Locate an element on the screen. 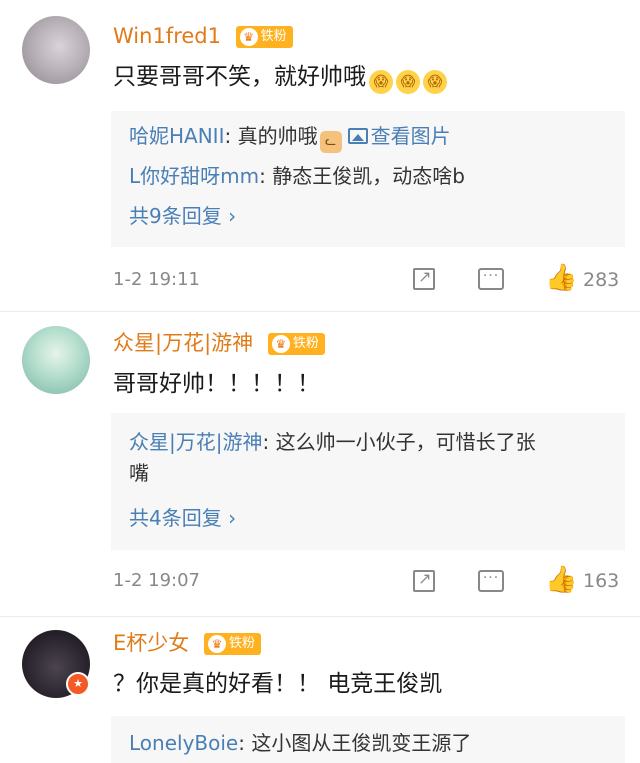  timestamp: 1-2 19:11 is located at coordinates (156, 279).